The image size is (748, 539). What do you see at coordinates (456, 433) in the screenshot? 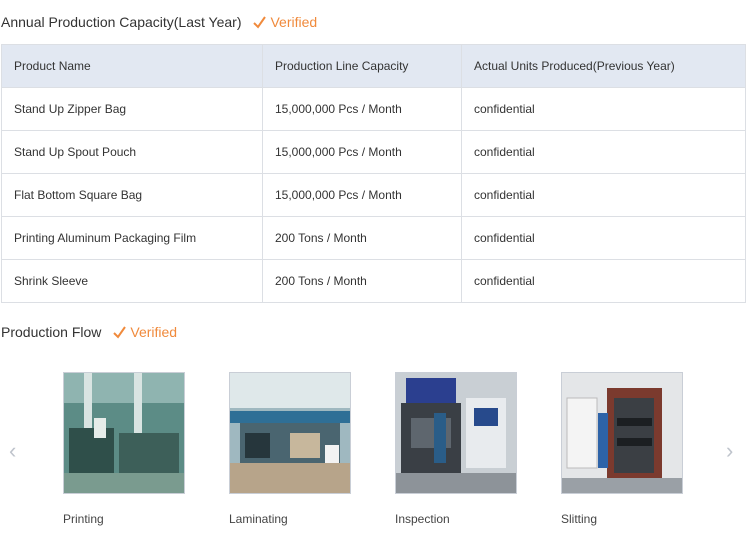
I see `inspection-photo` at bounding box center [456, 433].